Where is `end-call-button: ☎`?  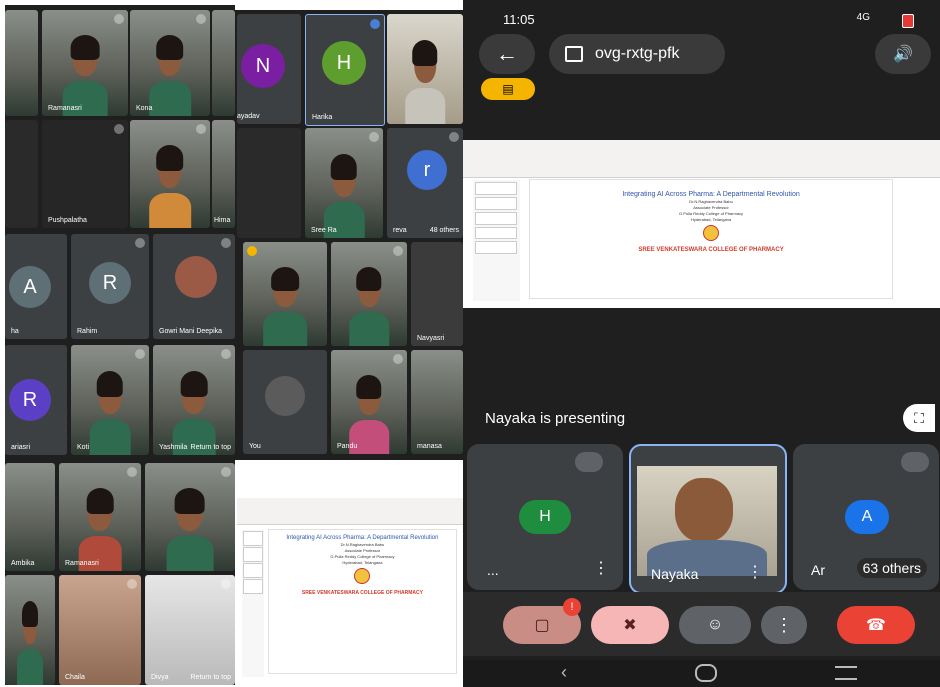 end-call-button: ☎ is located at coordinates (876, 625).